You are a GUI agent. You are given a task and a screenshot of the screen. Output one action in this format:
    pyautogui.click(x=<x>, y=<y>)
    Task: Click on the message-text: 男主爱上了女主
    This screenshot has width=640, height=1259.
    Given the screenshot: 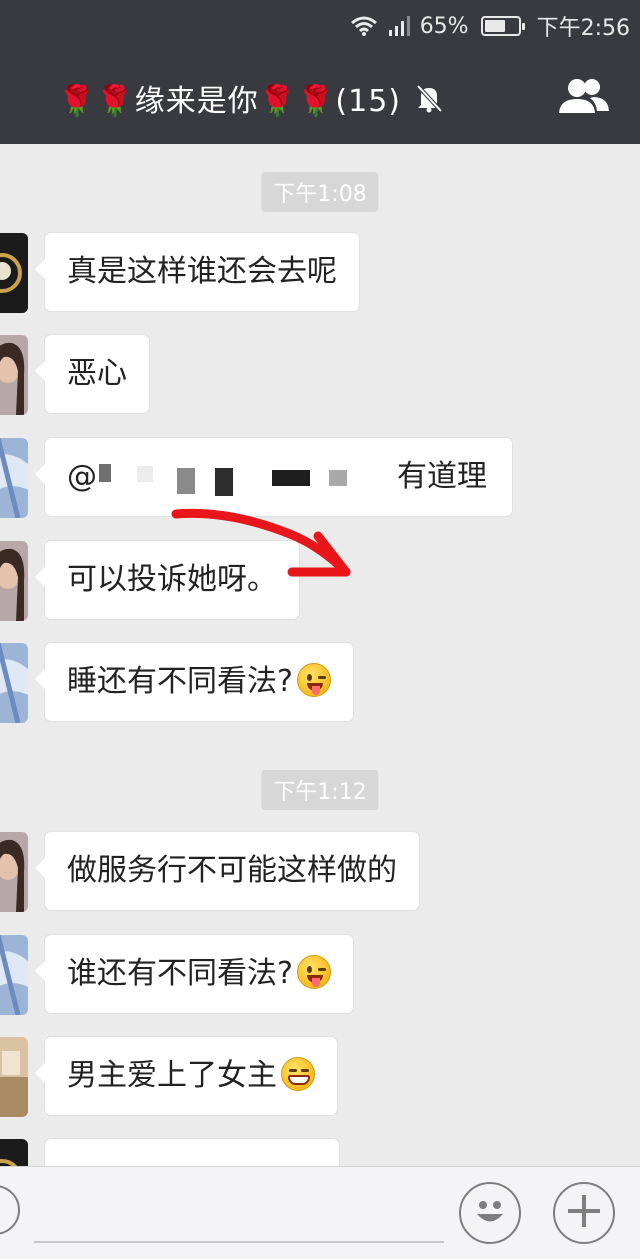 What is the action you would take?
    pyautogui.click(x=172, y=1075)
    